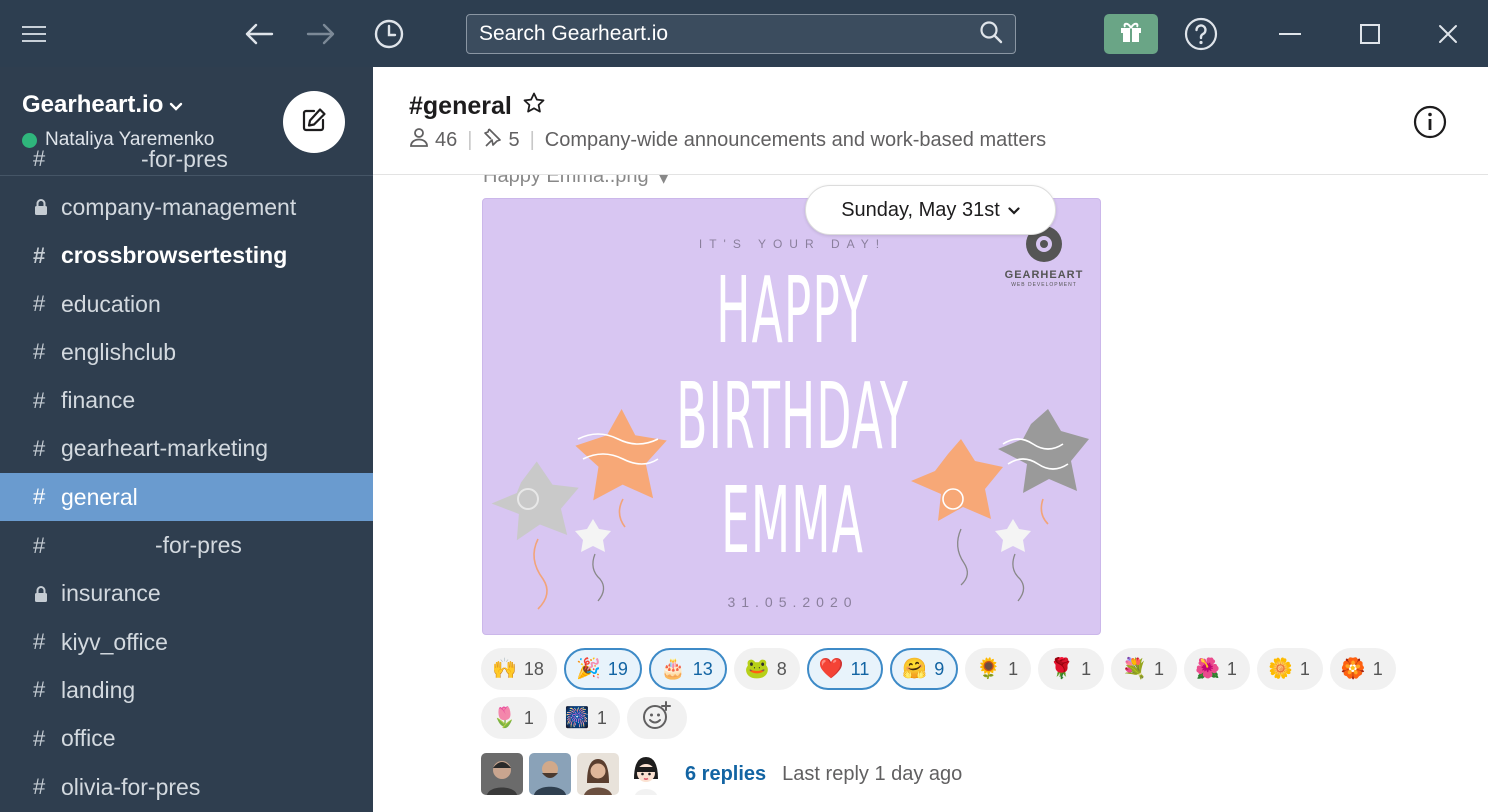  Describe the element at coordinates (131, 786) in the screenshot. I see `channel-label: olivia-for-pres` at that location.